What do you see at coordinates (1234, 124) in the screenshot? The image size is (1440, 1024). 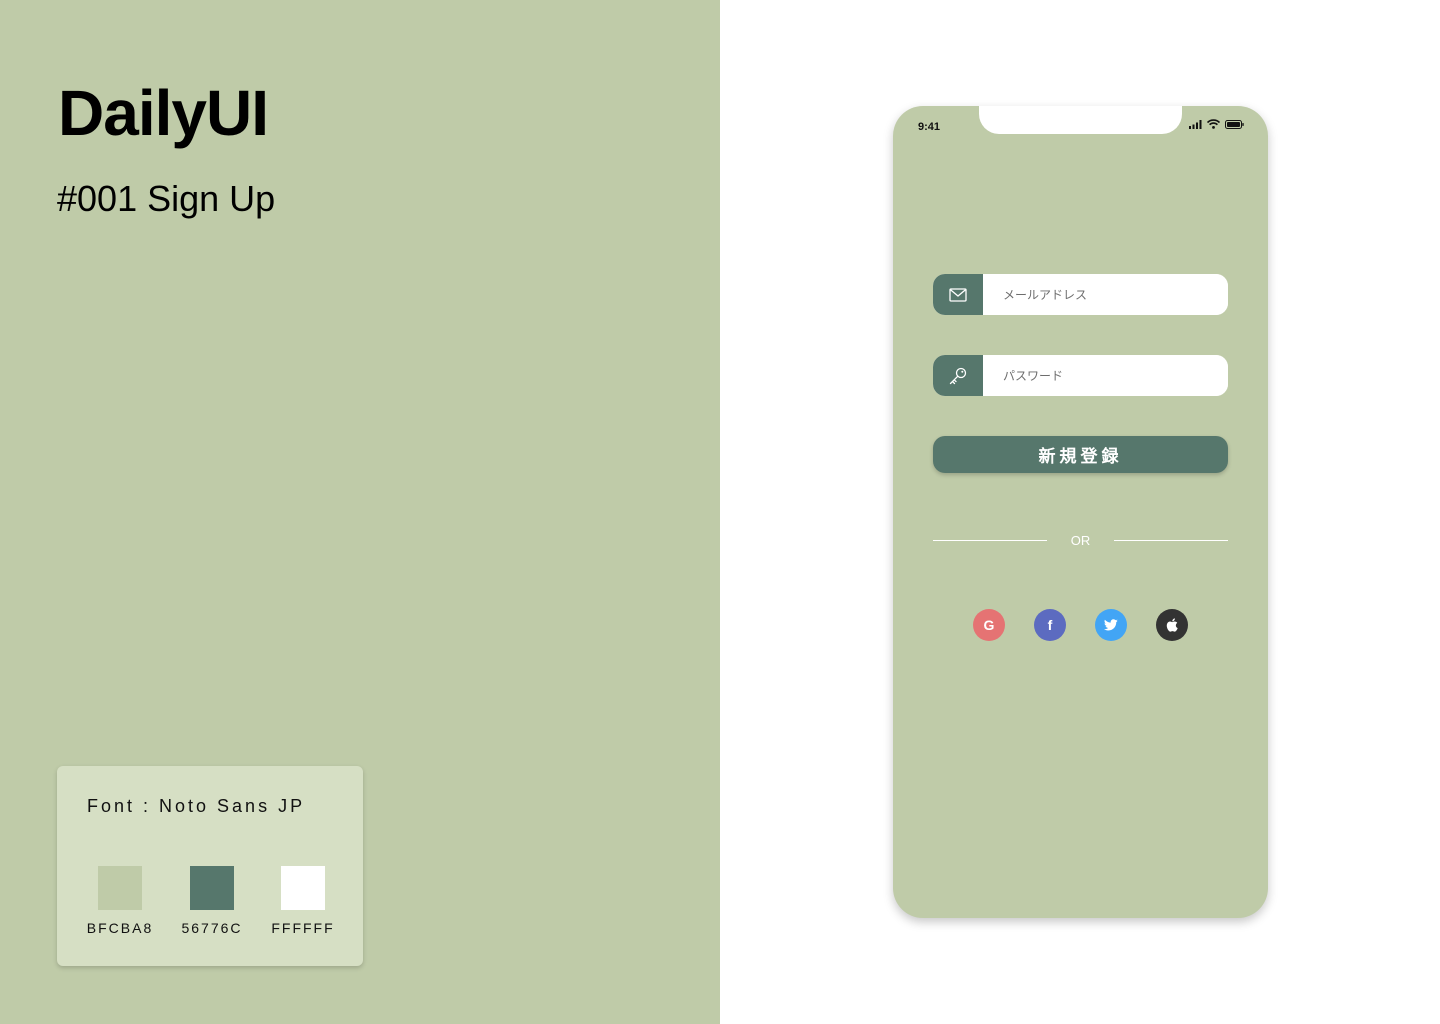 I see `battery-icon` at bounding box center [1234, 124].